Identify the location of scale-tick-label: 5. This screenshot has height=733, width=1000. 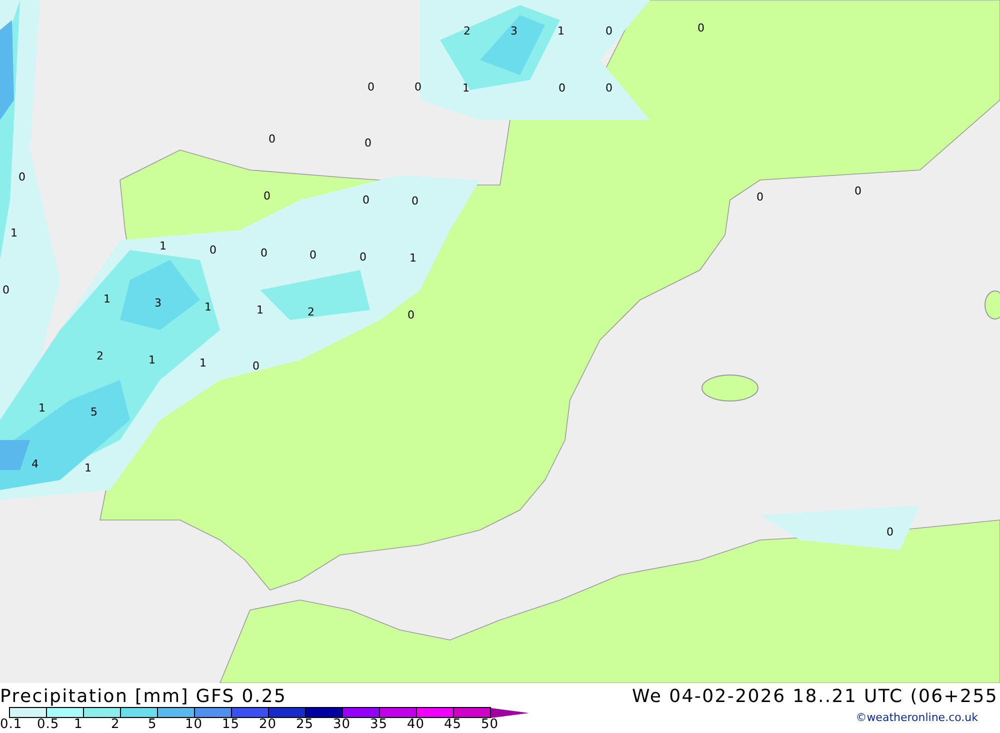
(153, 725).